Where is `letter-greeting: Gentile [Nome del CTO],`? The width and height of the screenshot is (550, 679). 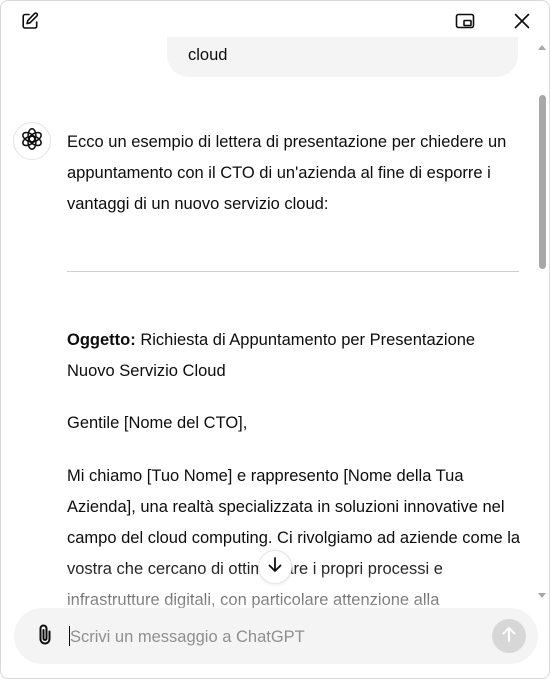 letter-greeting: Gentile [Nome del CTO], is located at coordinates (157, 423).